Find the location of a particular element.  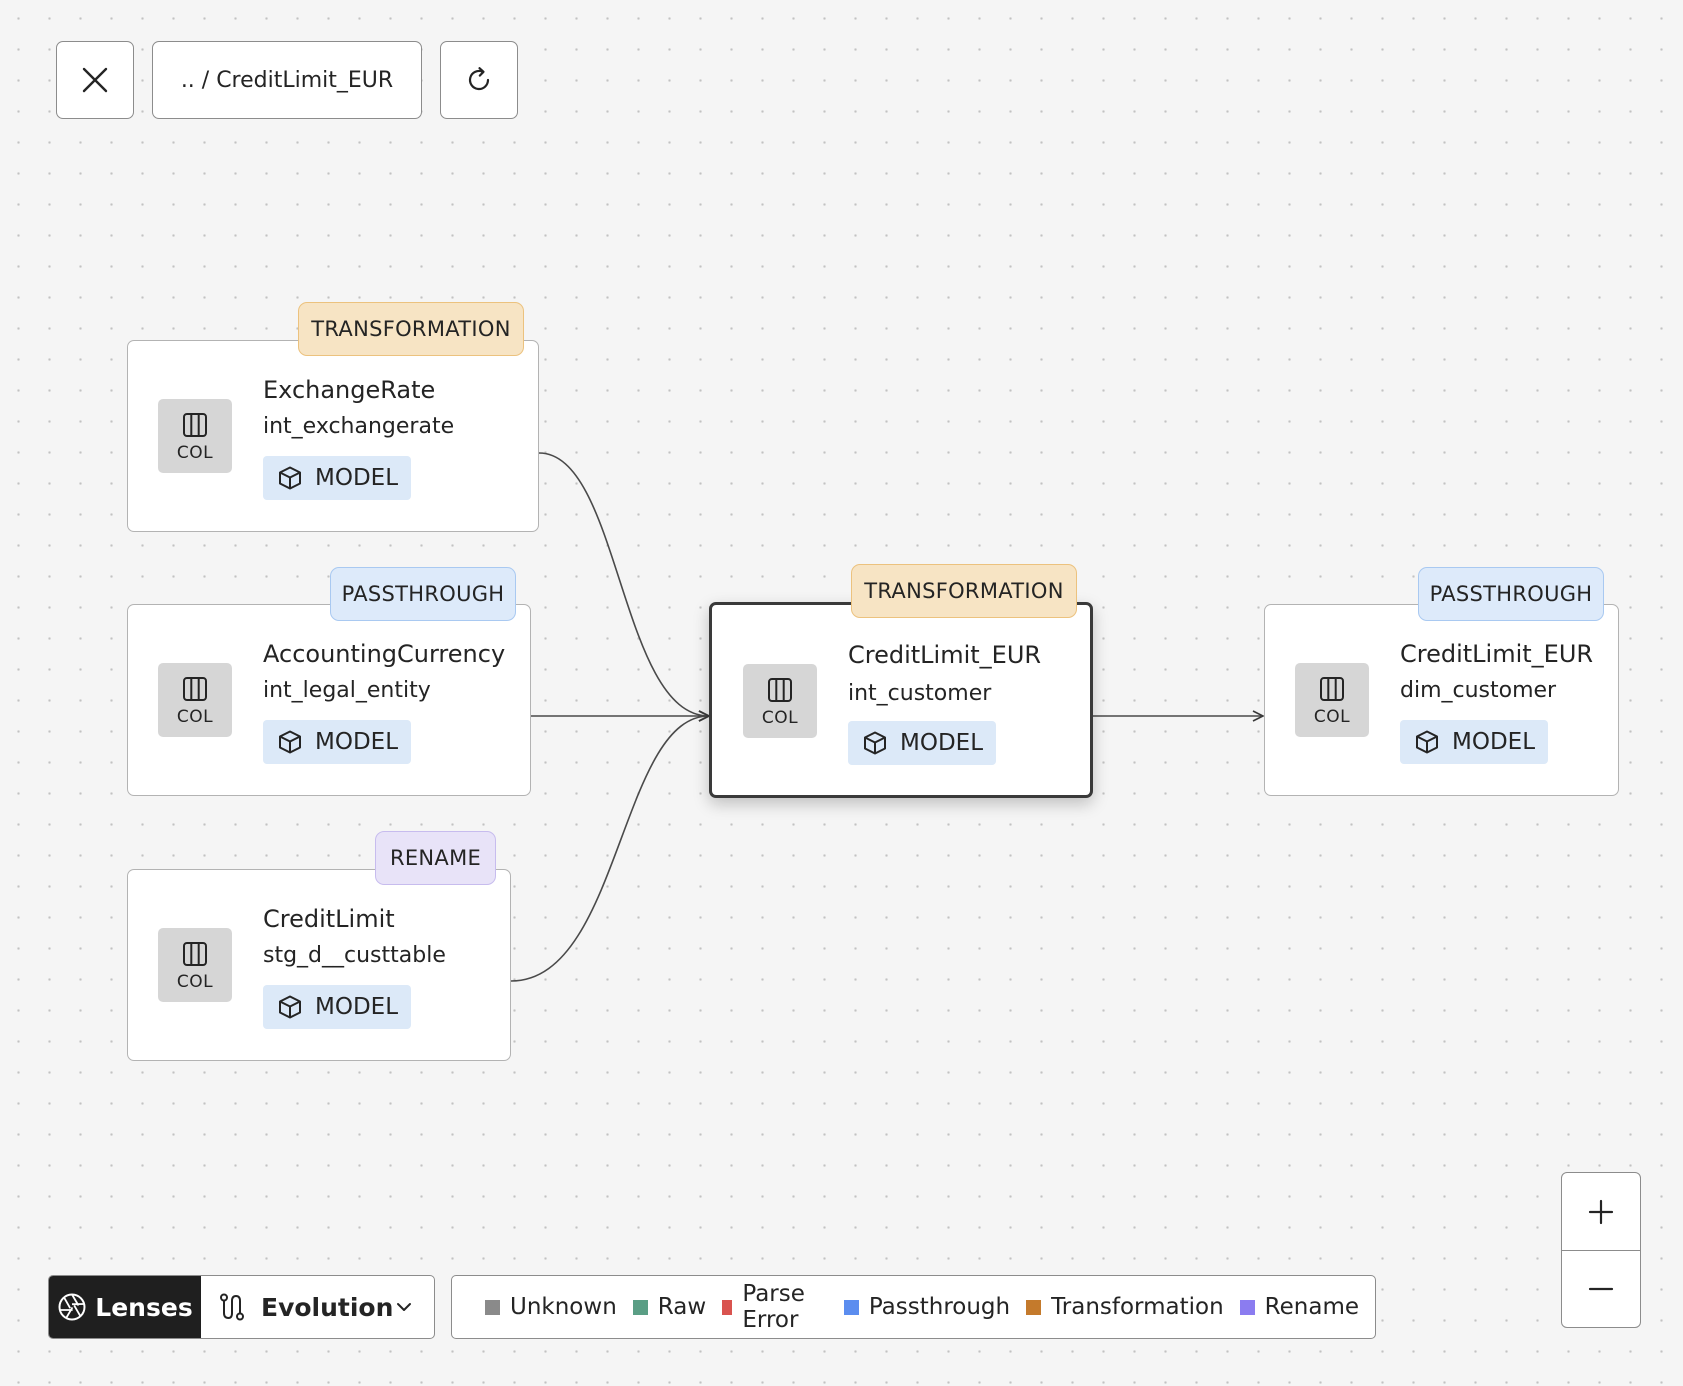

legend-item-parse-error: Parse Error is located at coordinates (775, 1307).